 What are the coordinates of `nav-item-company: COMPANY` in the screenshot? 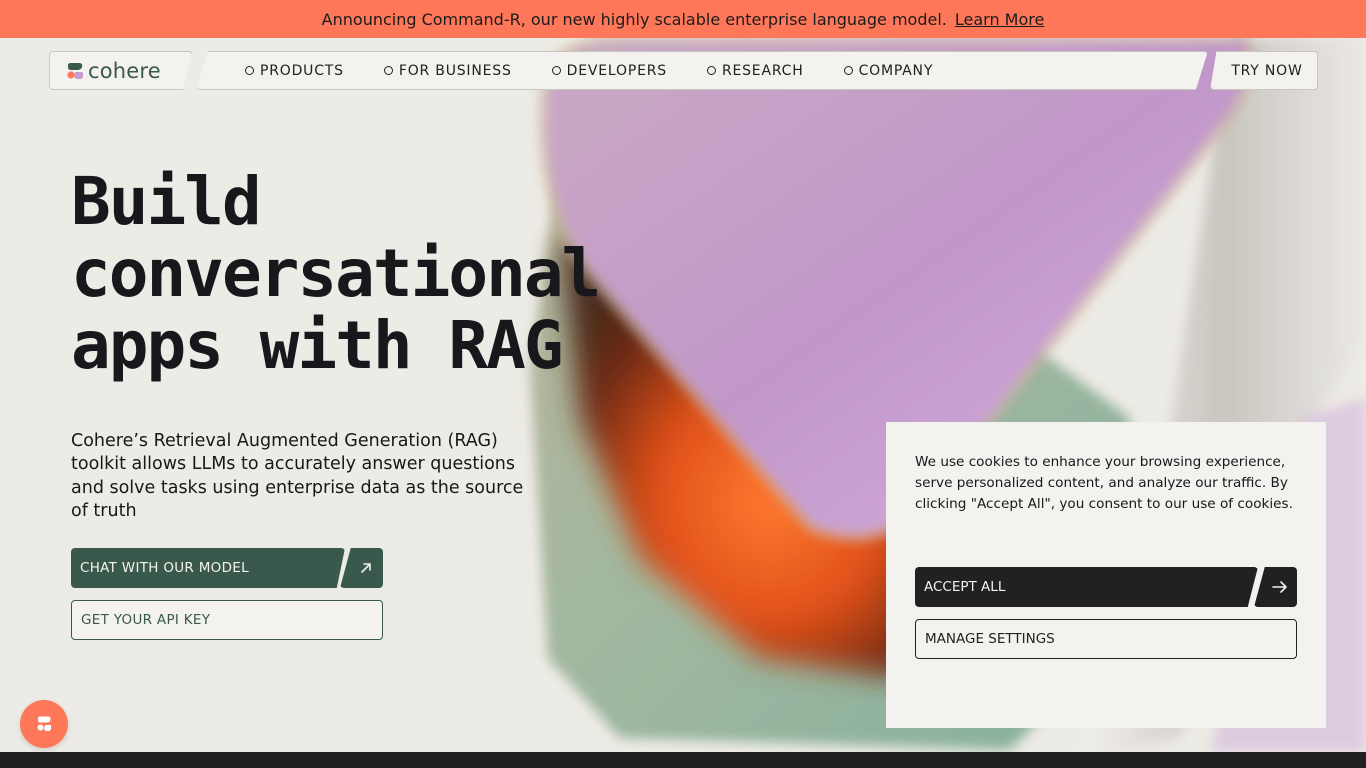 It's located at (888, 70).